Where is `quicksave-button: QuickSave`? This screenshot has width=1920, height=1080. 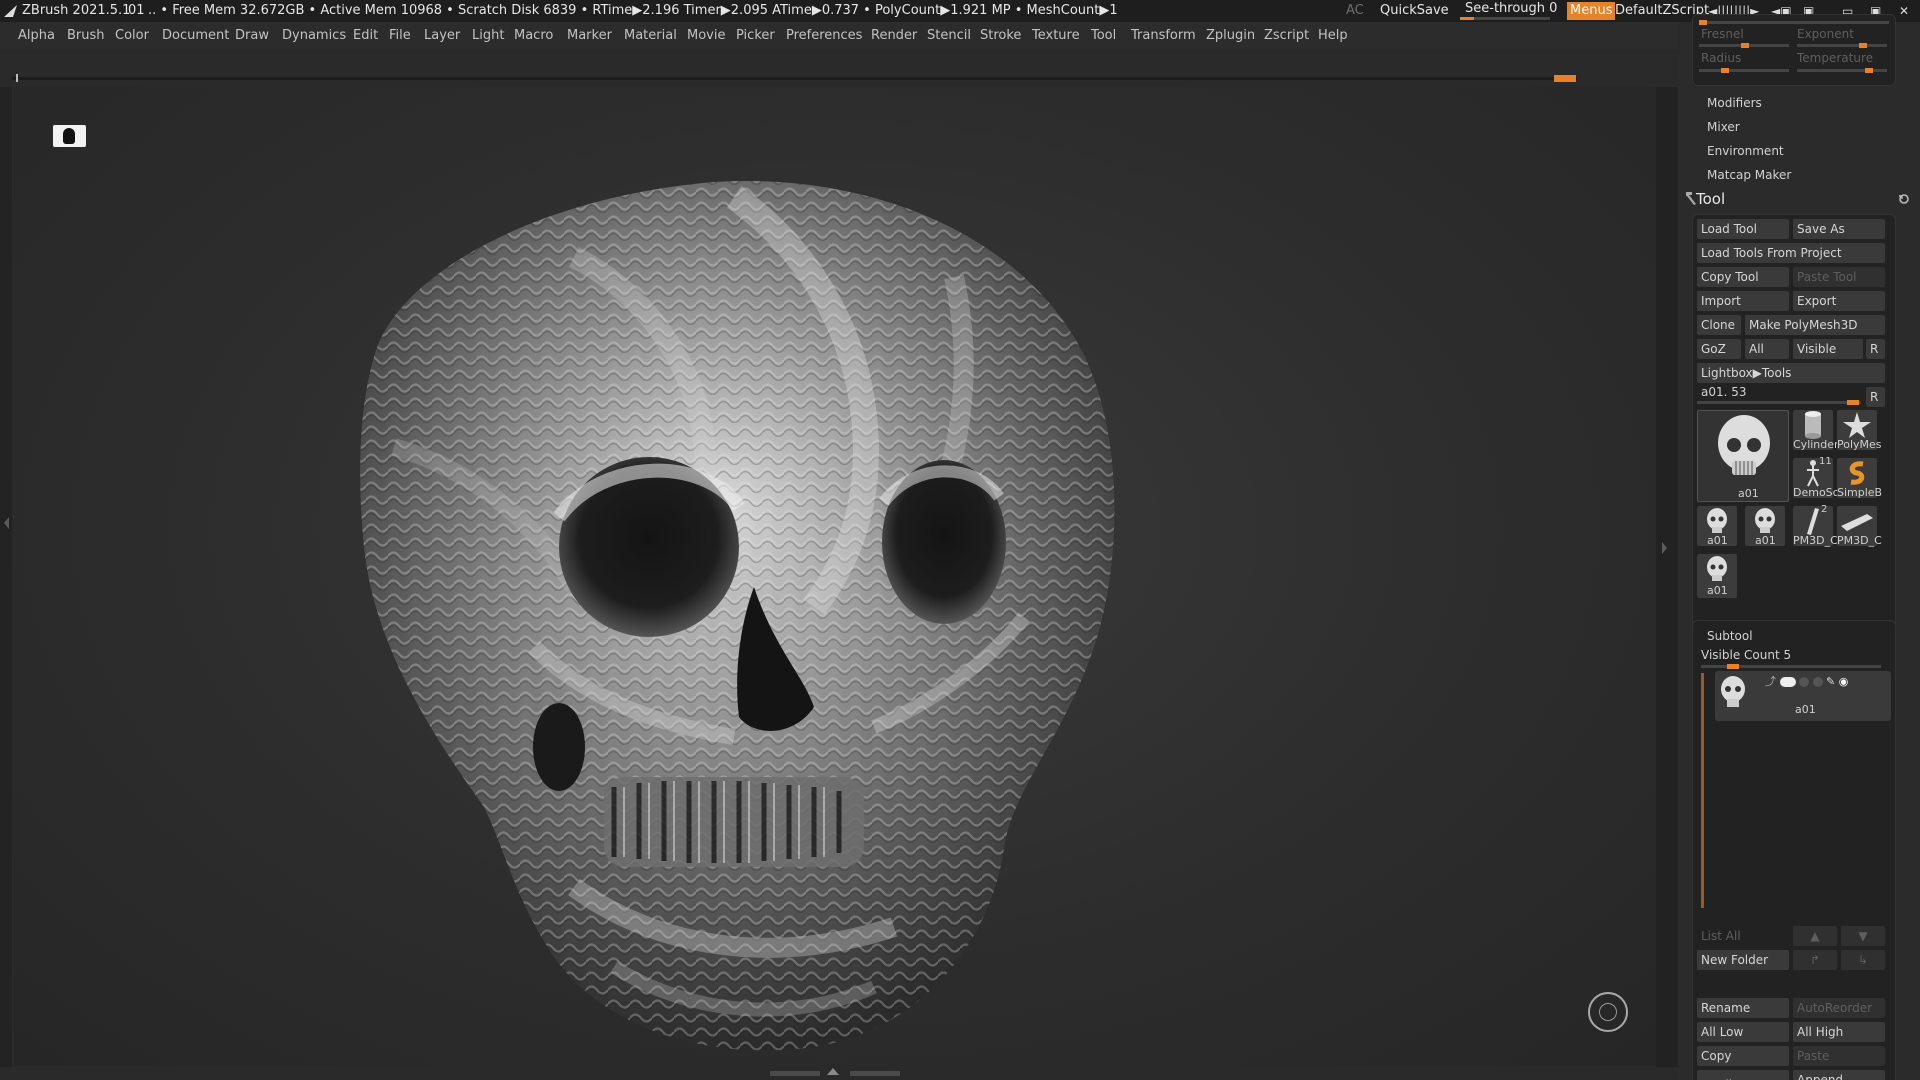
quicksave-button: QuickSave is located at coordinates (1414, 11).